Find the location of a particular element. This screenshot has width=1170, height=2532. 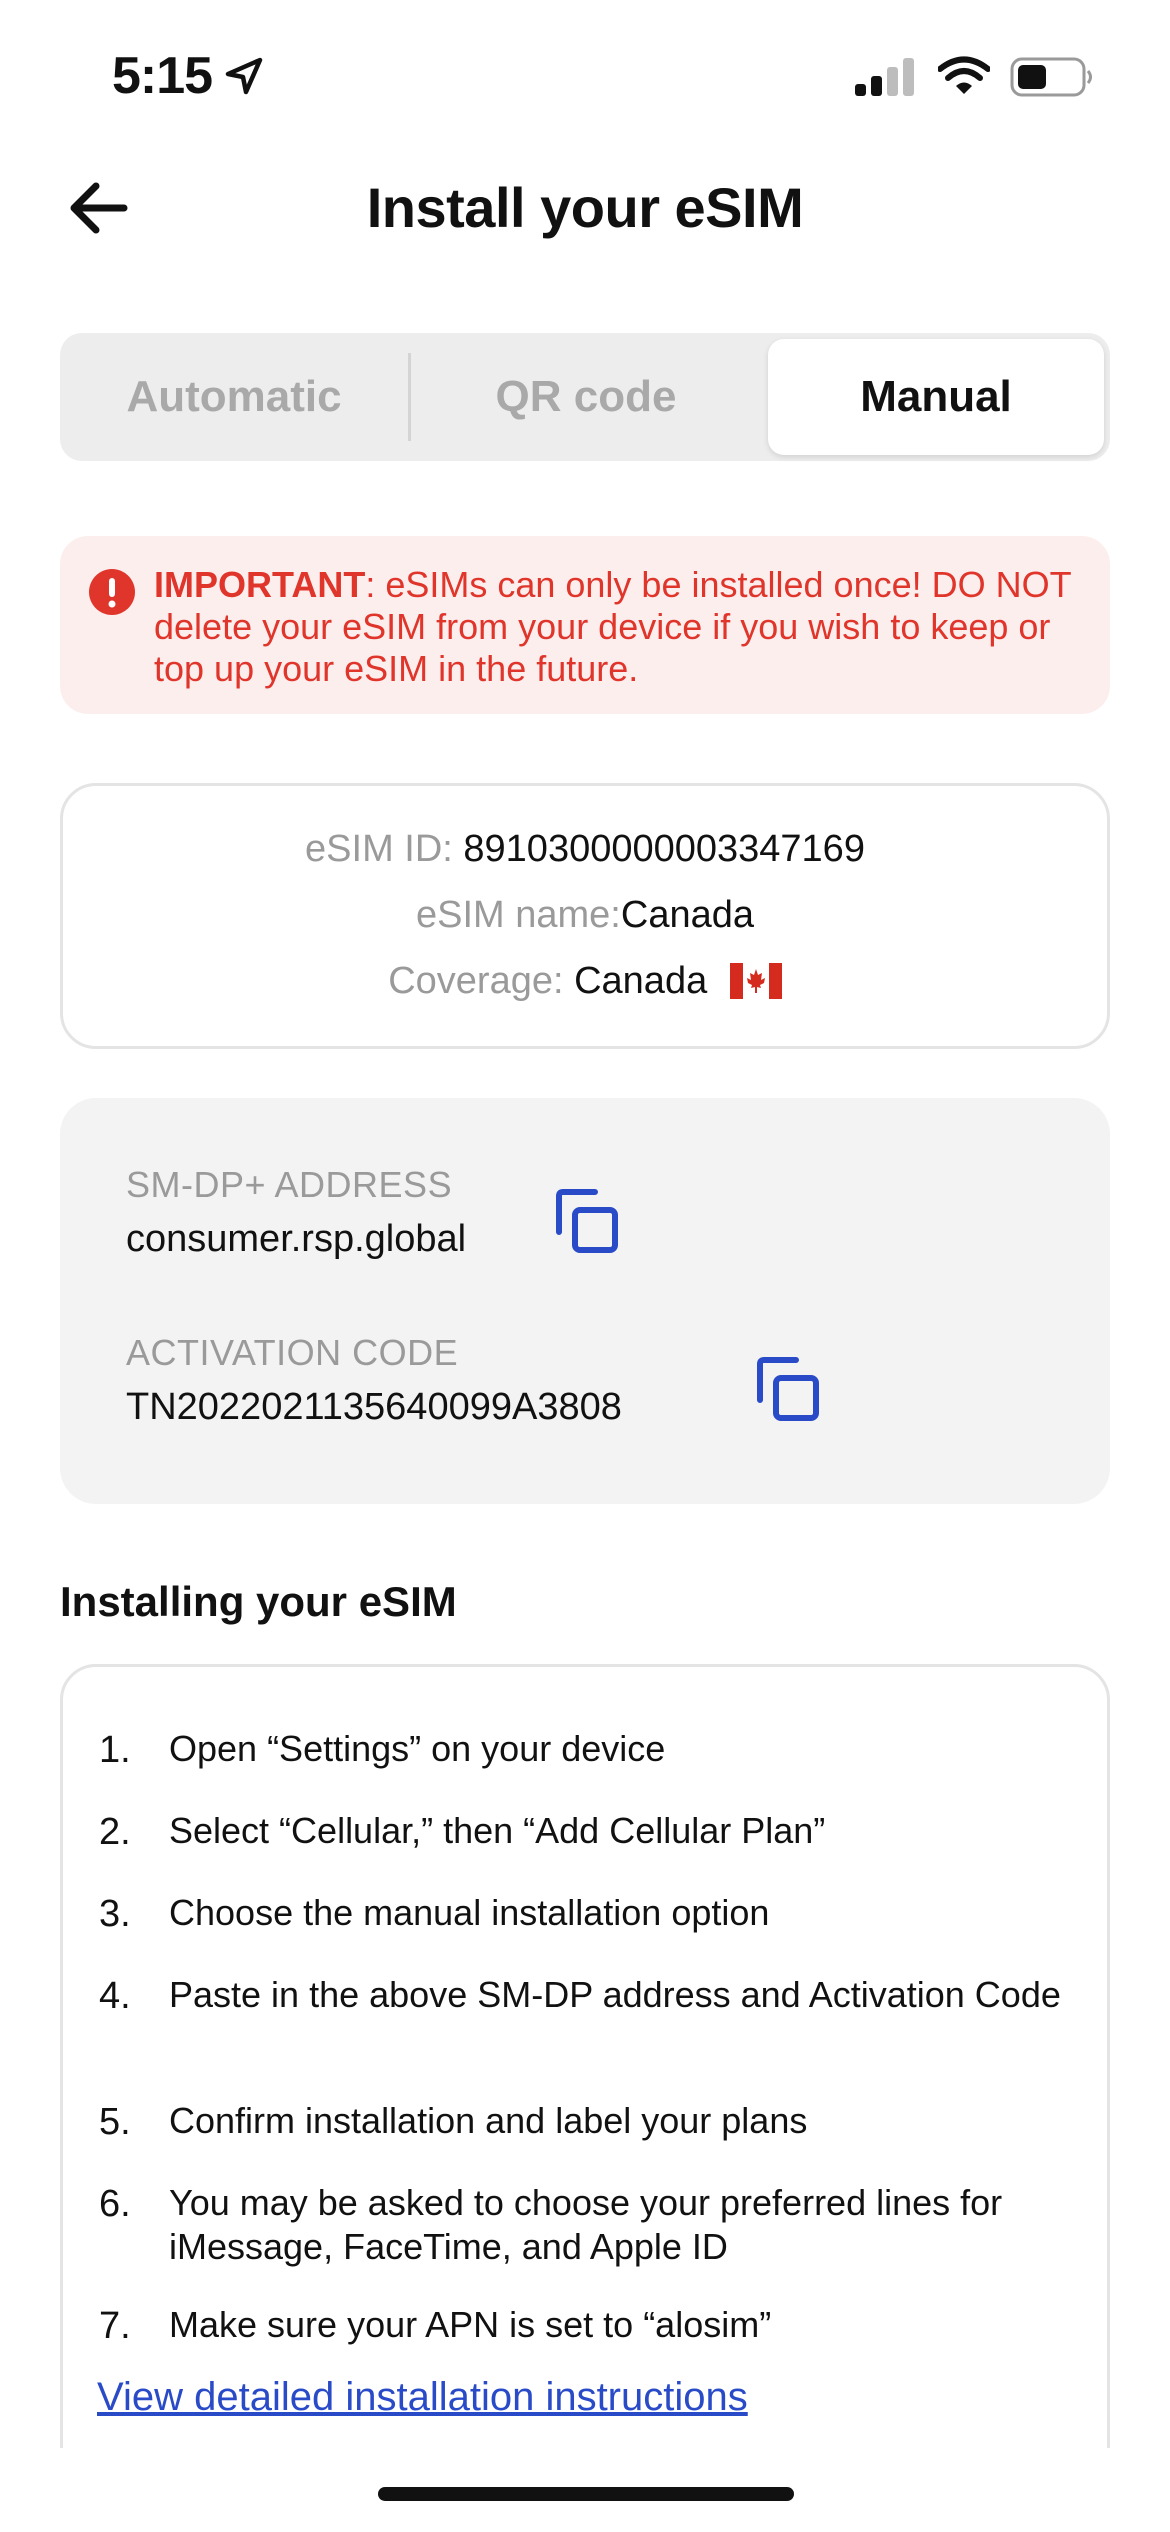

coverage-row: Coverage: Canada is located at coordinates (585, 981).